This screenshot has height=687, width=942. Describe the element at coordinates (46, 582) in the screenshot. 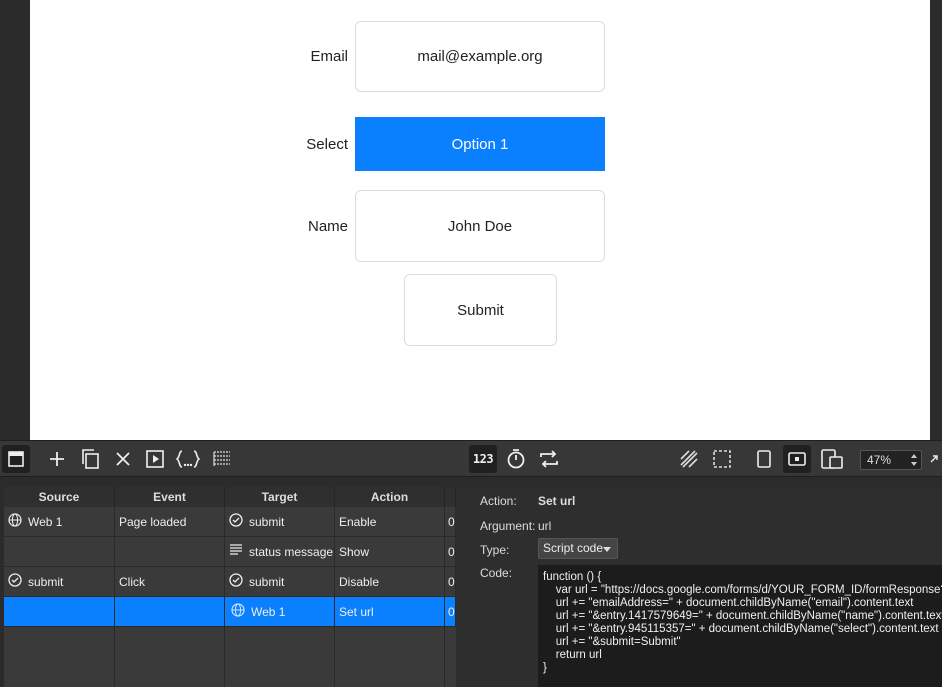

I see `source-text: submit` at that location.